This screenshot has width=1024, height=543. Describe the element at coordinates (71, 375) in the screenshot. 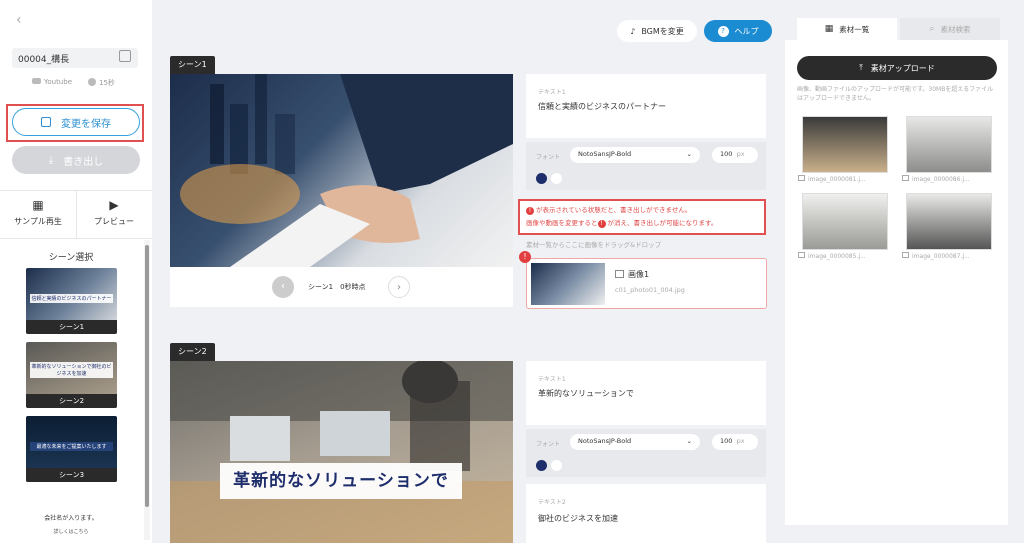

I see `scene-thumb-2: 革新的なソリューションで御社のビジネスを加速 シーン2` at that location.